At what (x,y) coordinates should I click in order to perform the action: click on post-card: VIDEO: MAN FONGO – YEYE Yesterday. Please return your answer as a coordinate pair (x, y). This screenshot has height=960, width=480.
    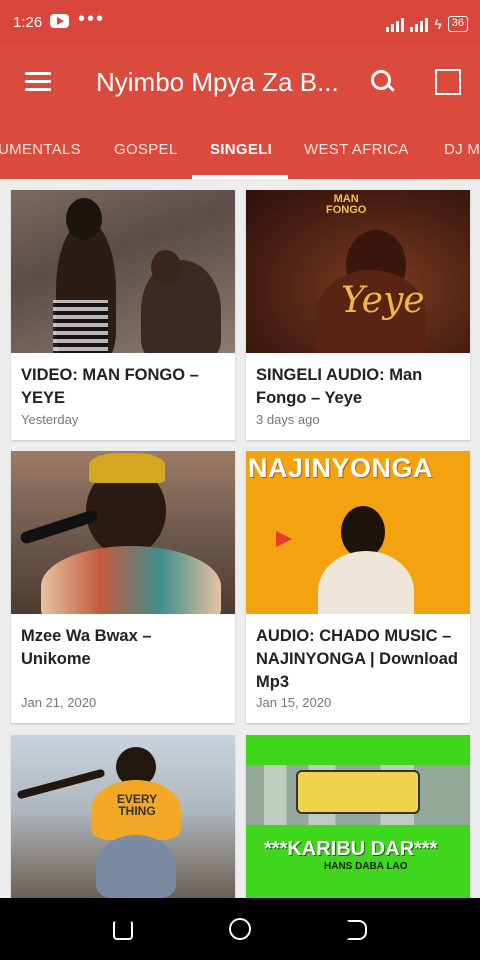
    Looking at the image, I should click on (123, 315).